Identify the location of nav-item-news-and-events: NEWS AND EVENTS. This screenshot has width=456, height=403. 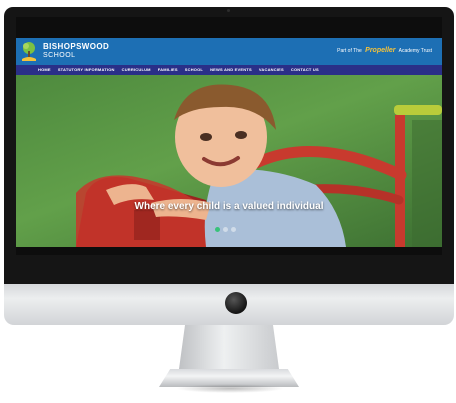
(231, 70).